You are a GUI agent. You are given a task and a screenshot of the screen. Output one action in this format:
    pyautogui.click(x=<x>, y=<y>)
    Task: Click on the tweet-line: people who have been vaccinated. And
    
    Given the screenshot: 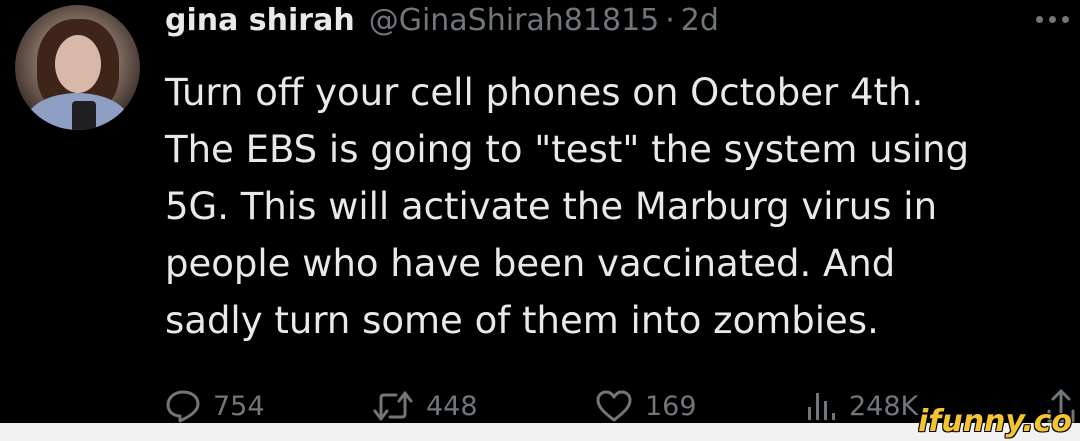 What is the action you would take?
    pyautogui.click(x=530, y=263)
    